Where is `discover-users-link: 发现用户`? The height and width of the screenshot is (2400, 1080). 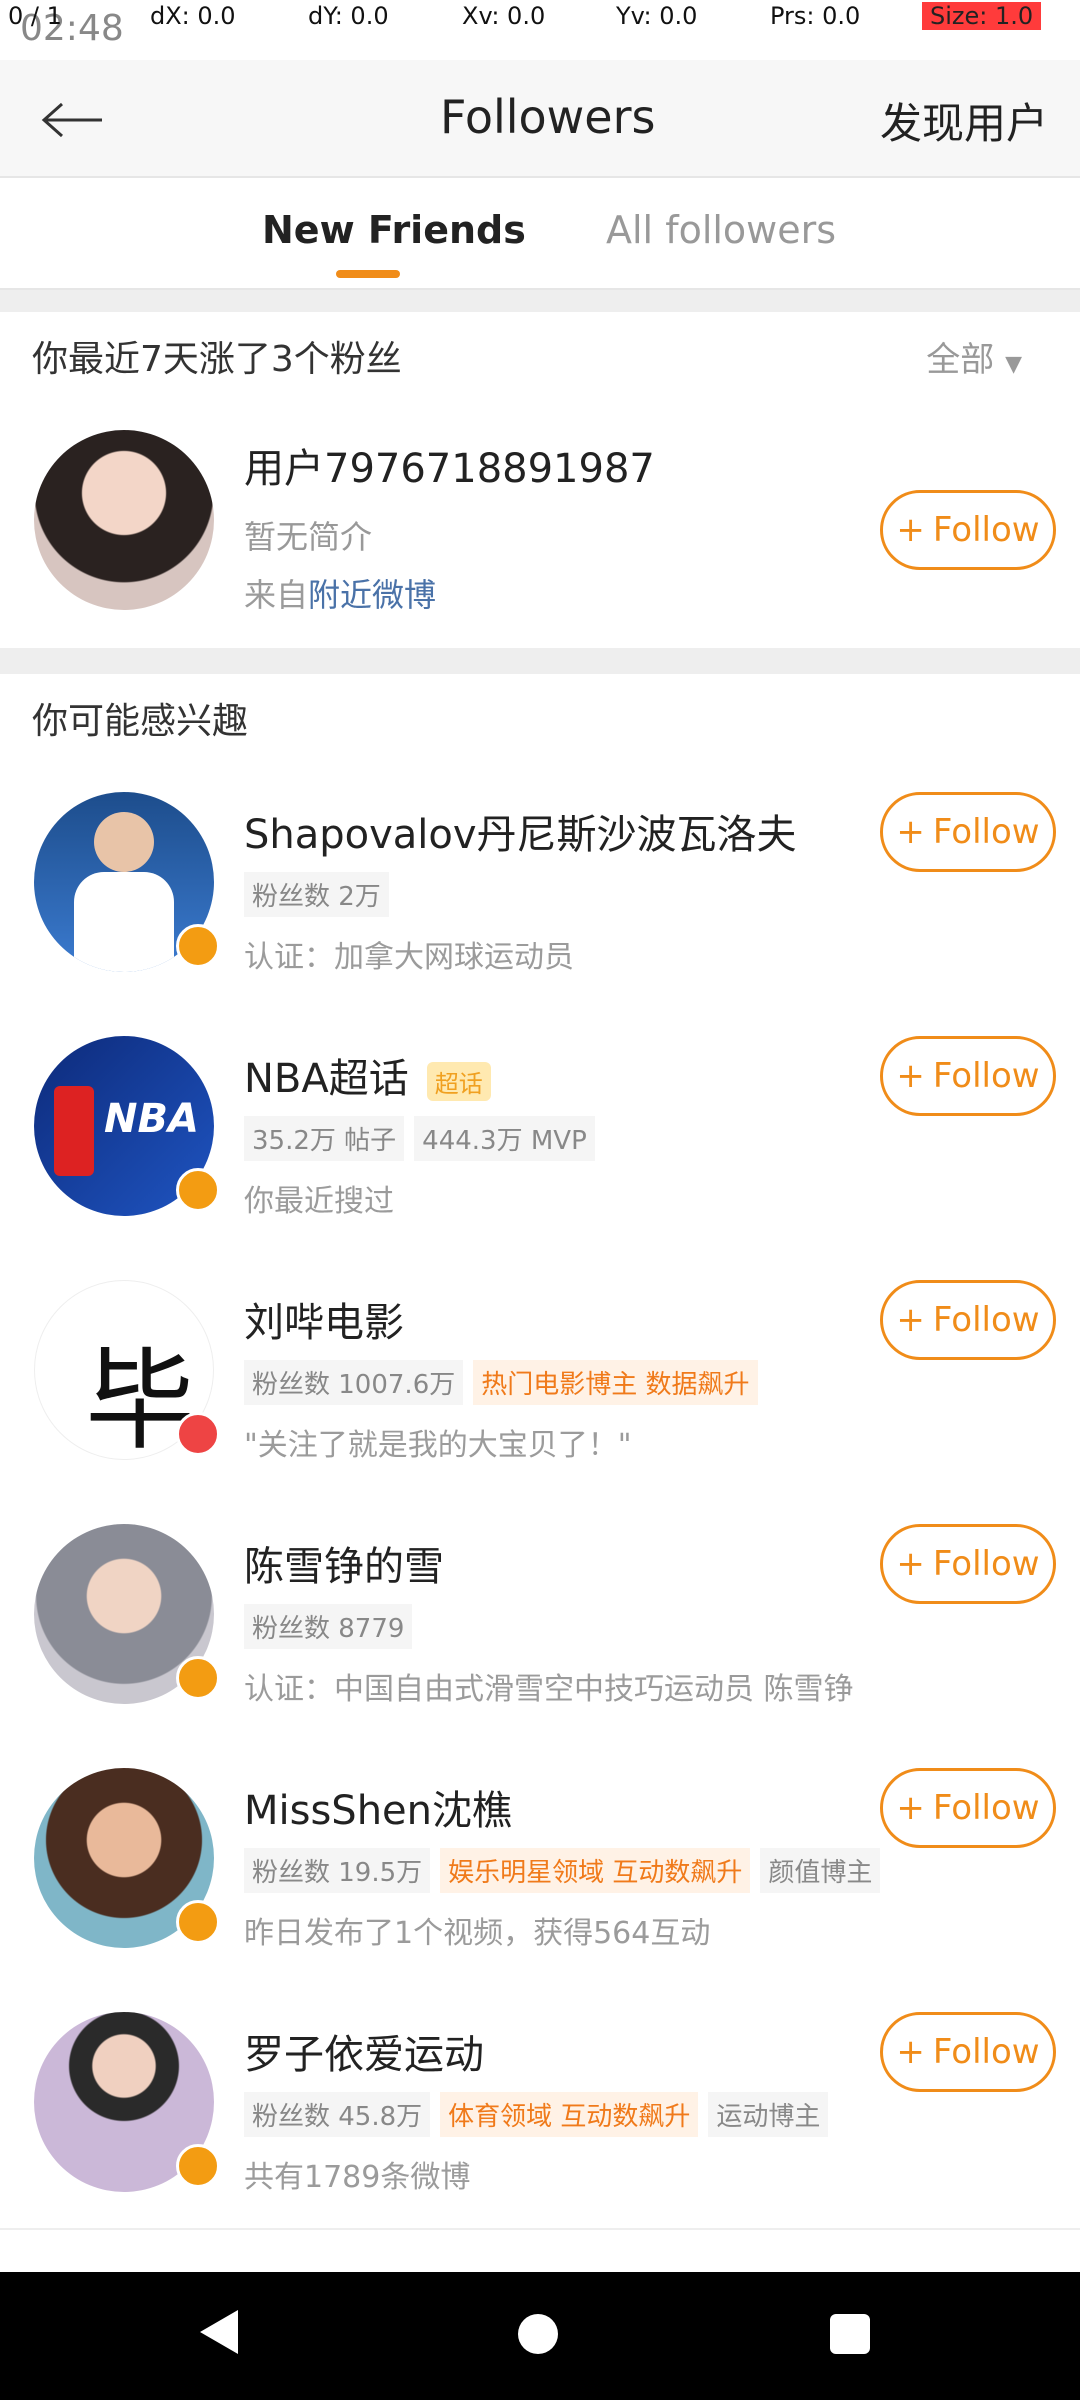 discover-users-link: 发现用户 is located at coordinates (964, 120).